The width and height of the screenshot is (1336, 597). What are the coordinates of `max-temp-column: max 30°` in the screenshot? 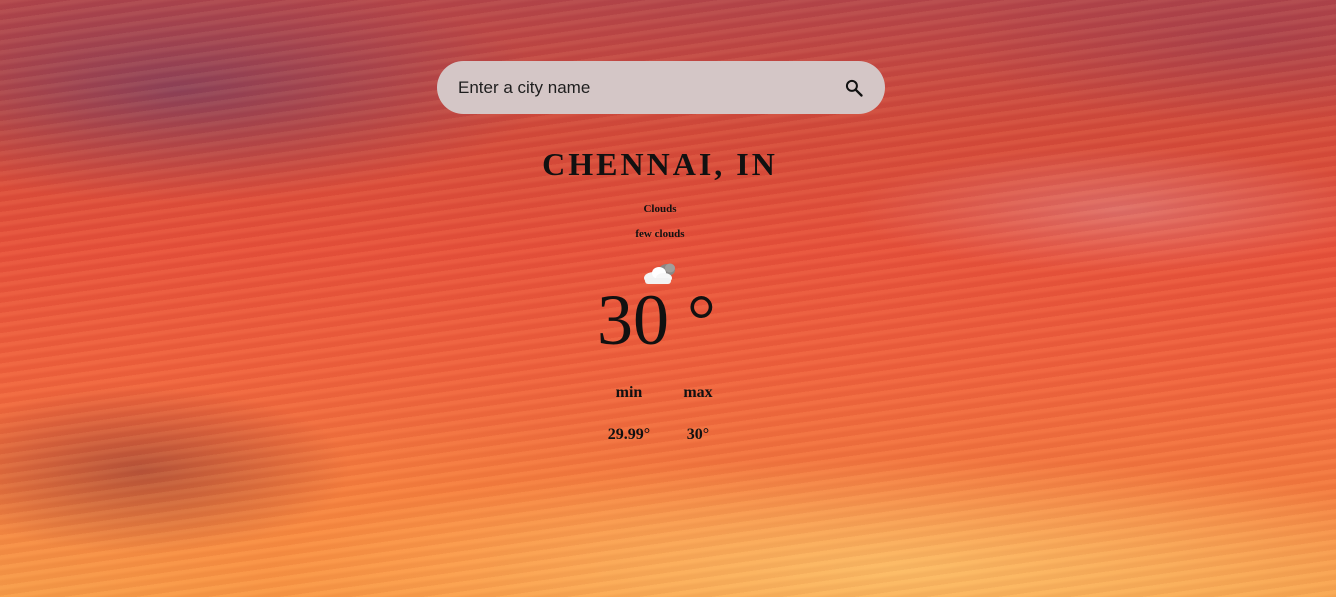 It's located at (698, 414).